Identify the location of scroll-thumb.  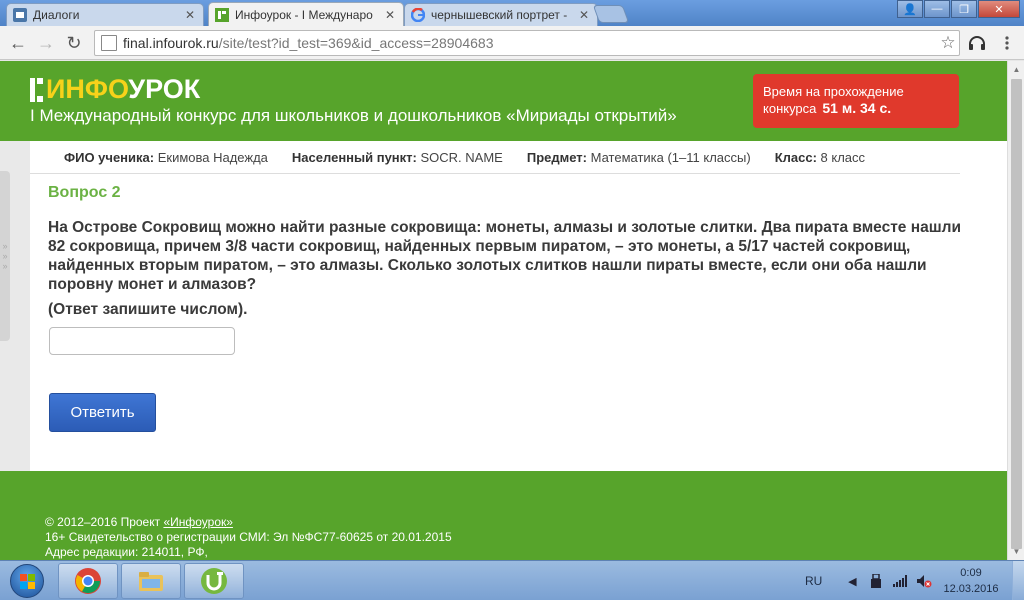
(1016, 314).